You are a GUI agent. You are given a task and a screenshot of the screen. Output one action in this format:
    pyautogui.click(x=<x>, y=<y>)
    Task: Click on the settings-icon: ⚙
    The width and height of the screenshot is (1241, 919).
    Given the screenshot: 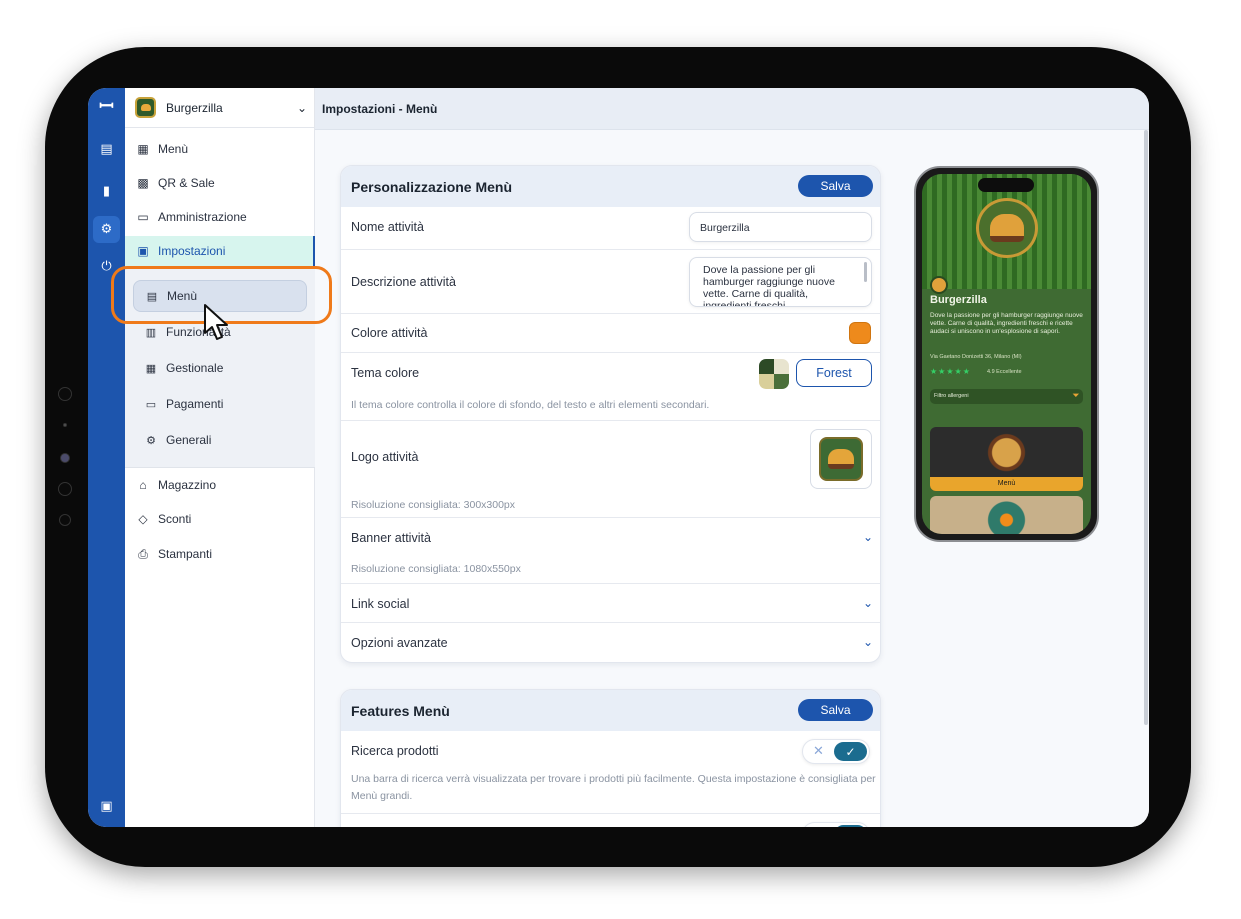 What is the action you would take?
    pyautogui.click(x=106, y=229)
    